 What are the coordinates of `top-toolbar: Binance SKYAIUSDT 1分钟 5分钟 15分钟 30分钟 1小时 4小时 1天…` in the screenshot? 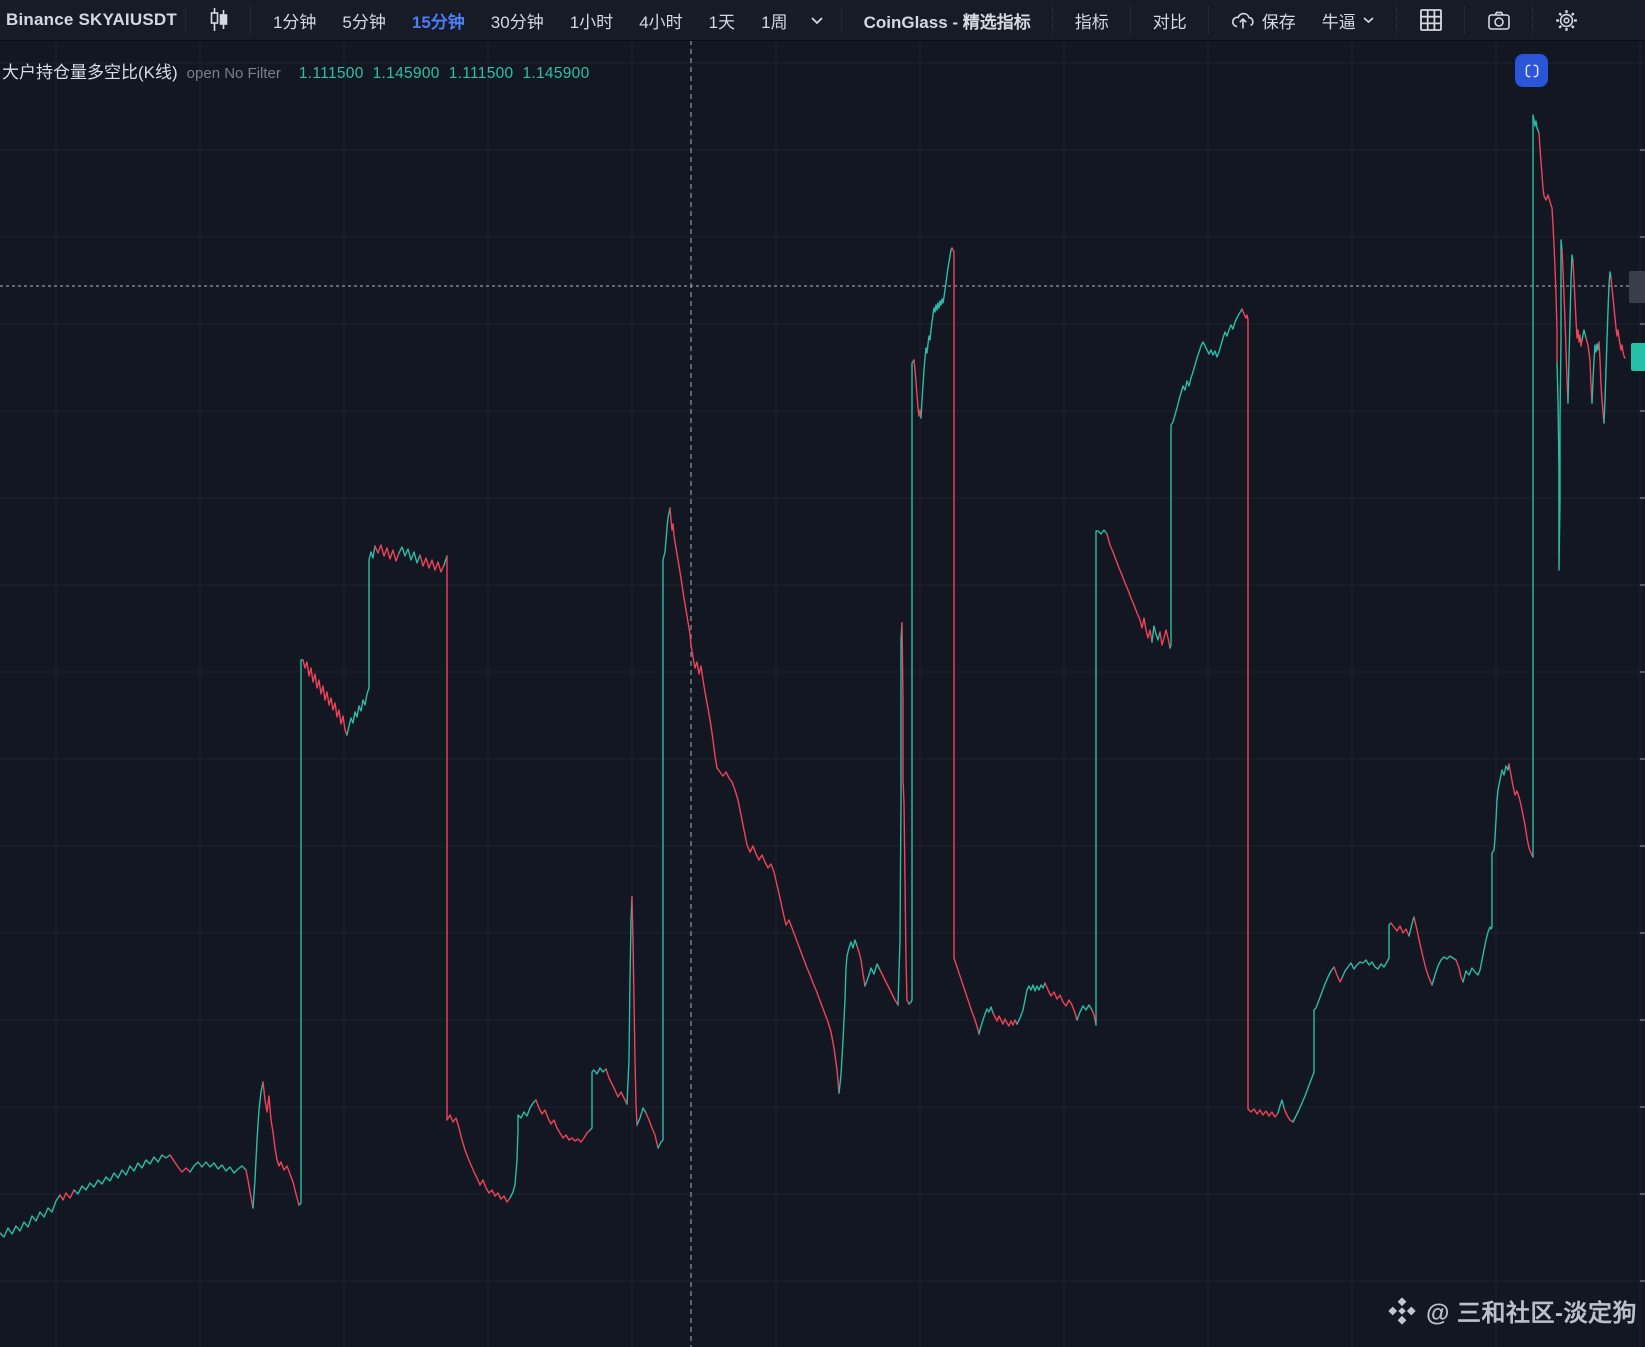 It's located at (822, 20).